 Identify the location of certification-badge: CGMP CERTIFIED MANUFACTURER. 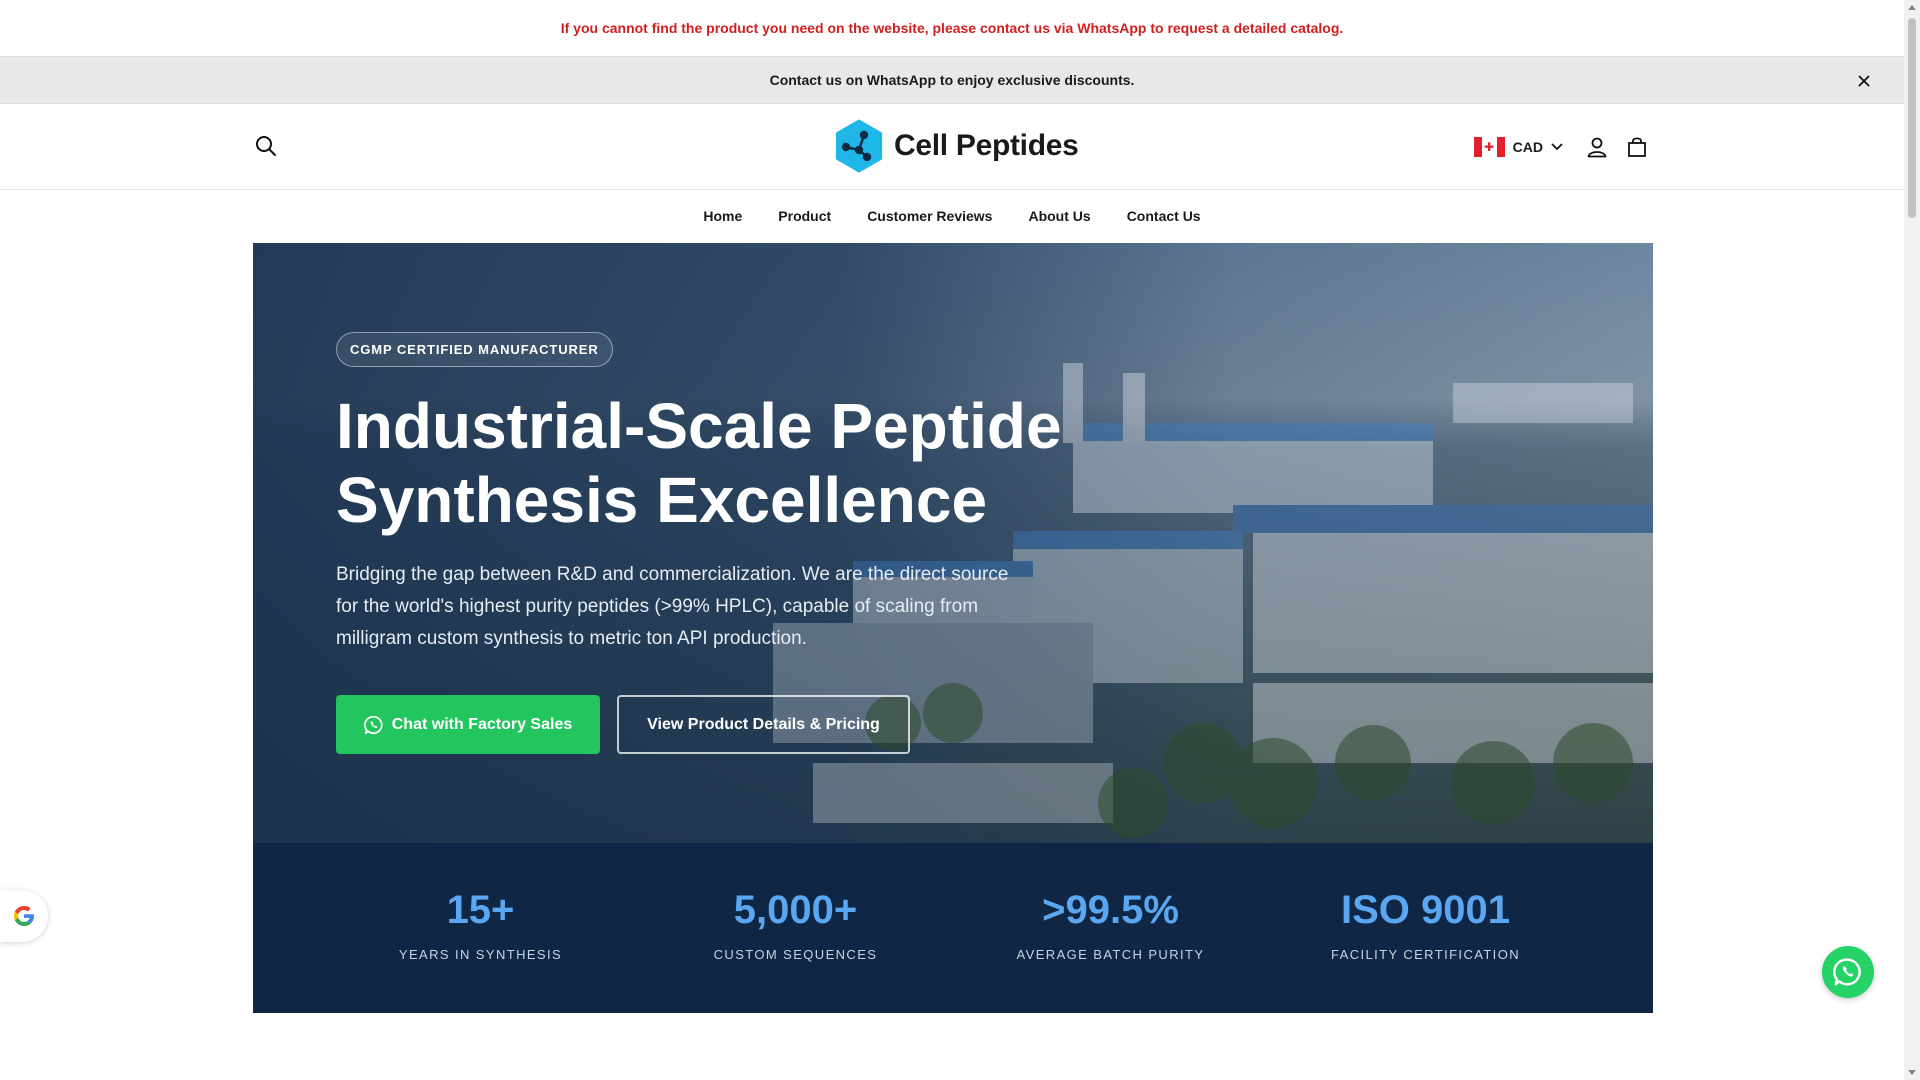
(474, 349).